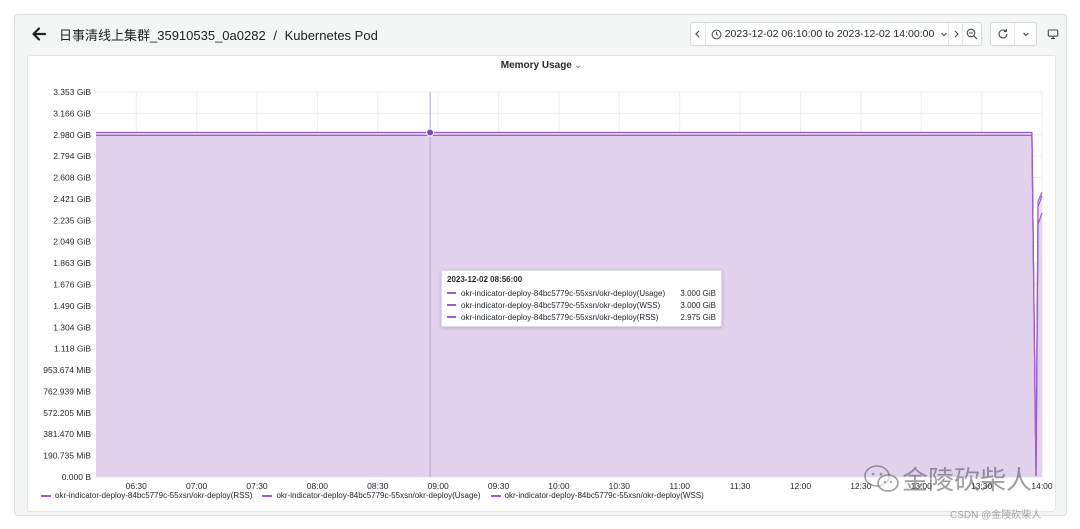 Image resolution: width=1080 pixels, height=529 pixels. I want to click on view-mode-group, so click(1053, 34).